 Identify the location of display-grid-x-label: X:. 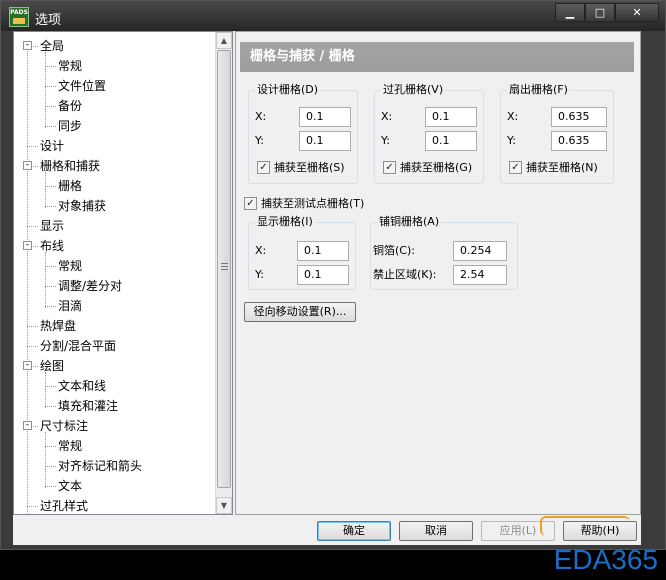
(261, 250).